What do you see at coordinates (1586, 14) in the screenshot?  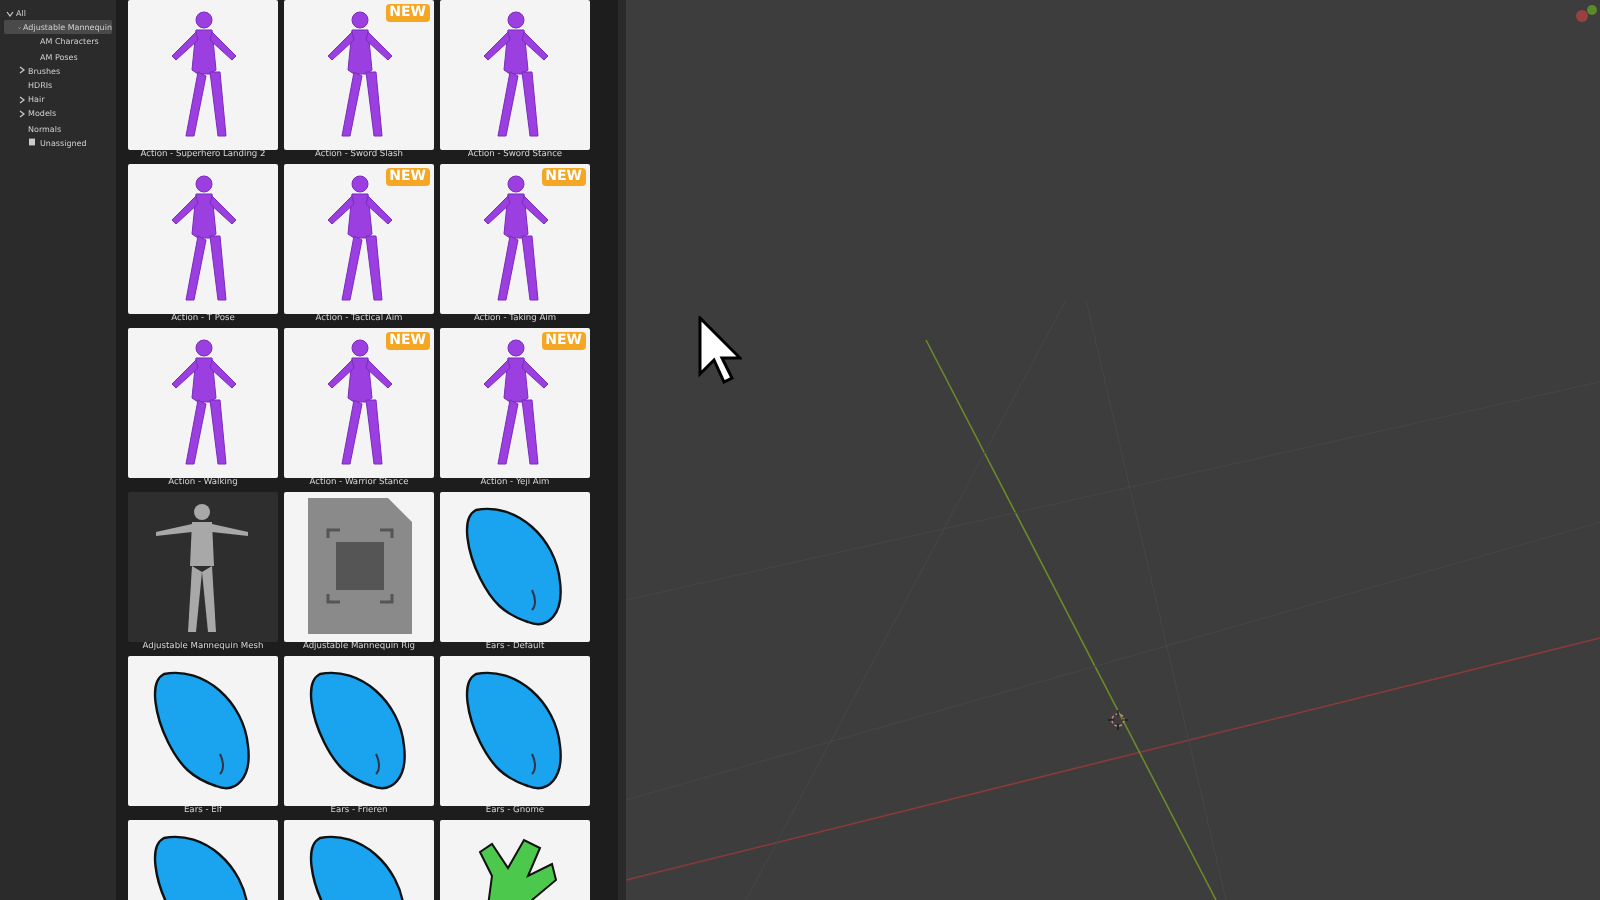 I see `axis-gizmo-icon` at bounding box center [1586, 14].